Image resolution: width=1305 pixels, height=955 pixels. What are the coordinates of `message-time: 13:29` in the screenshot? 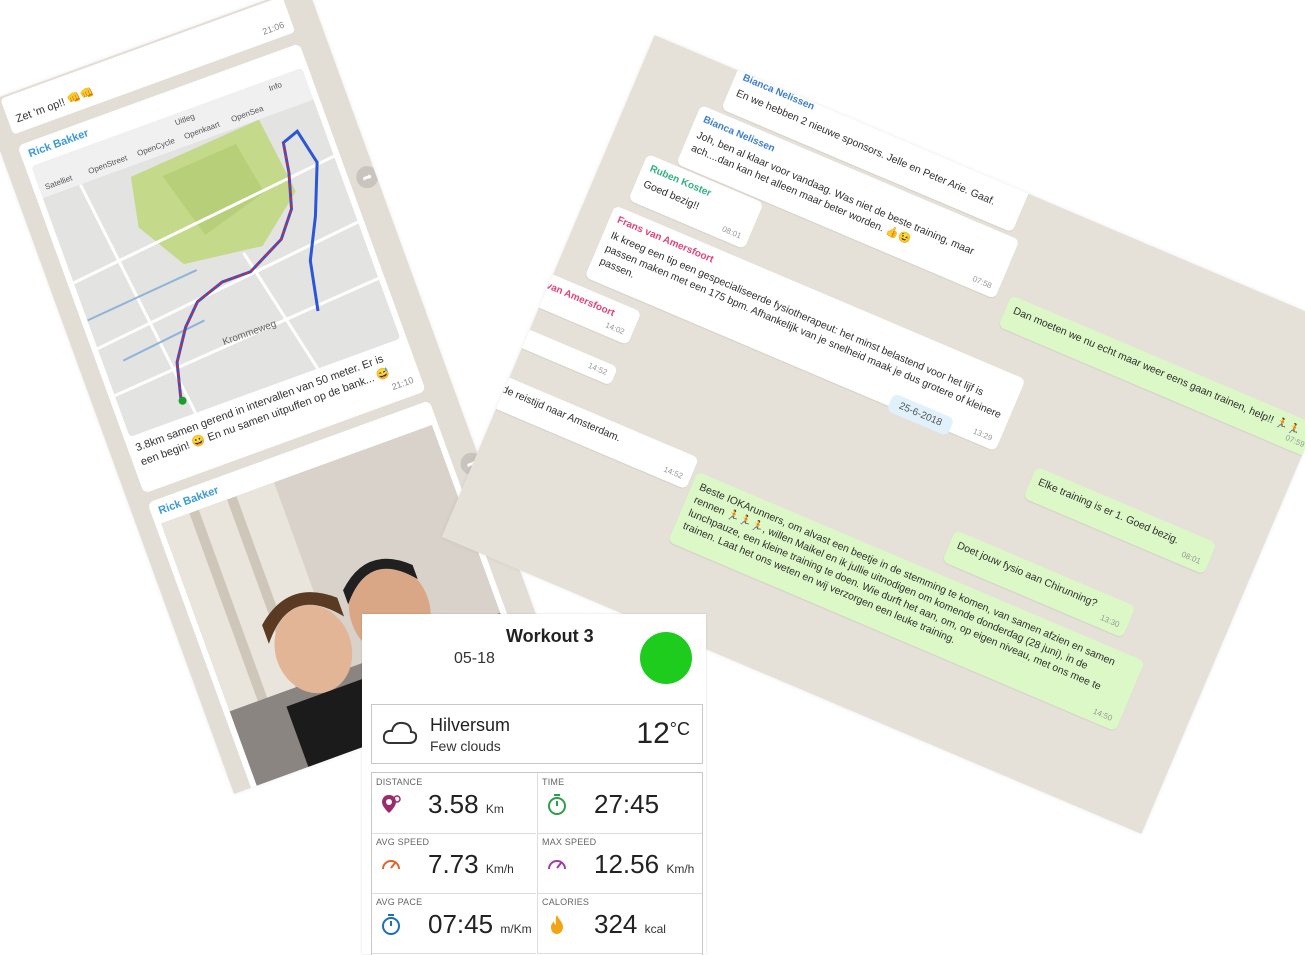 It's located at (982, 434).